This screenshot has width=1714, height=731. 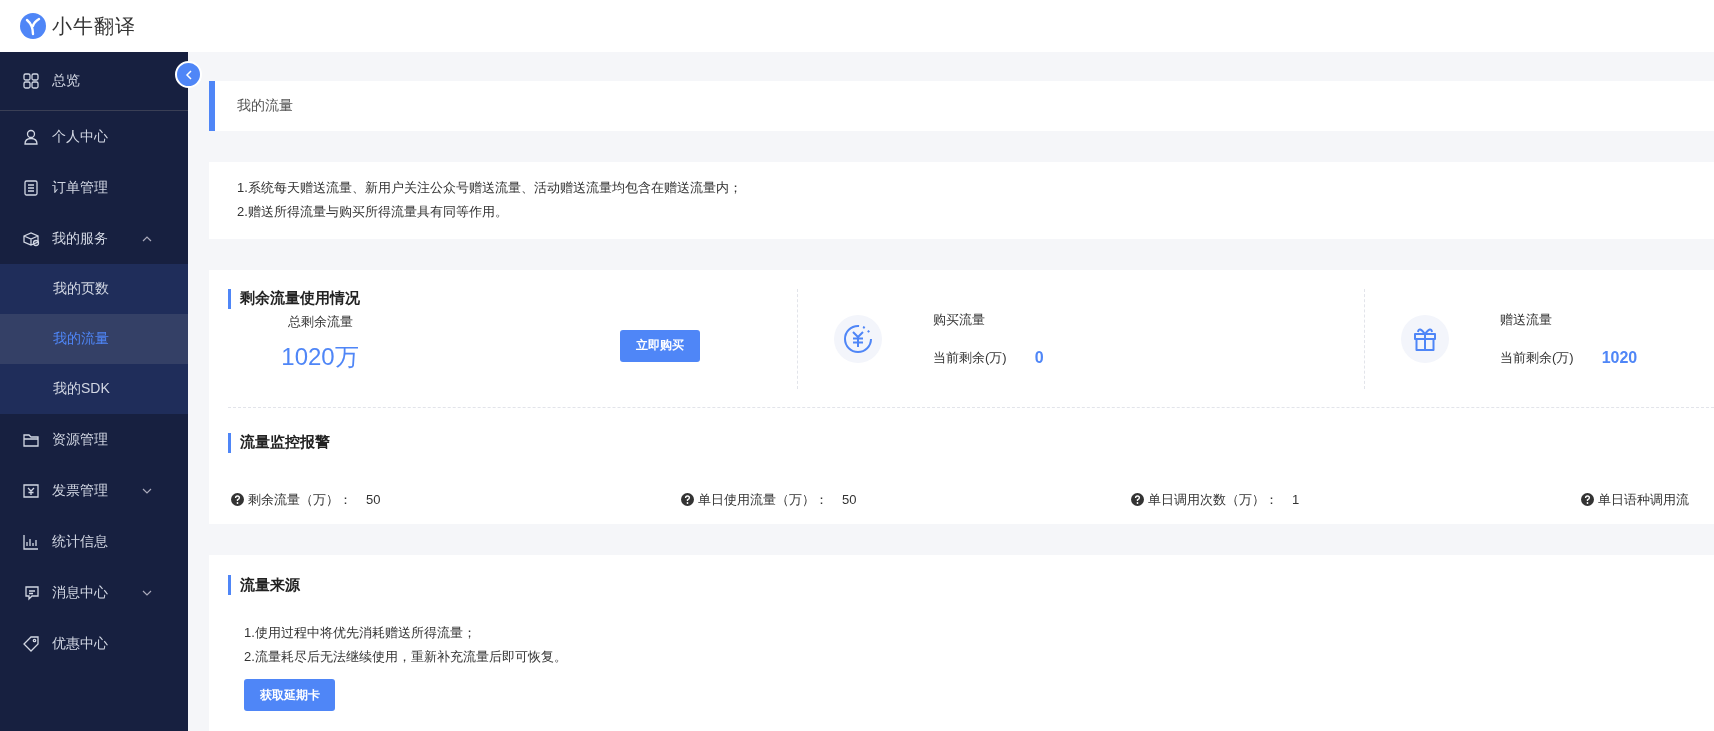 What do you see at coordinates (373, 211) in the screenshot?
I see `note-text: 2.赠送所得流量与购买所得流量具有同等作用。` at bounding box center [373, 211].